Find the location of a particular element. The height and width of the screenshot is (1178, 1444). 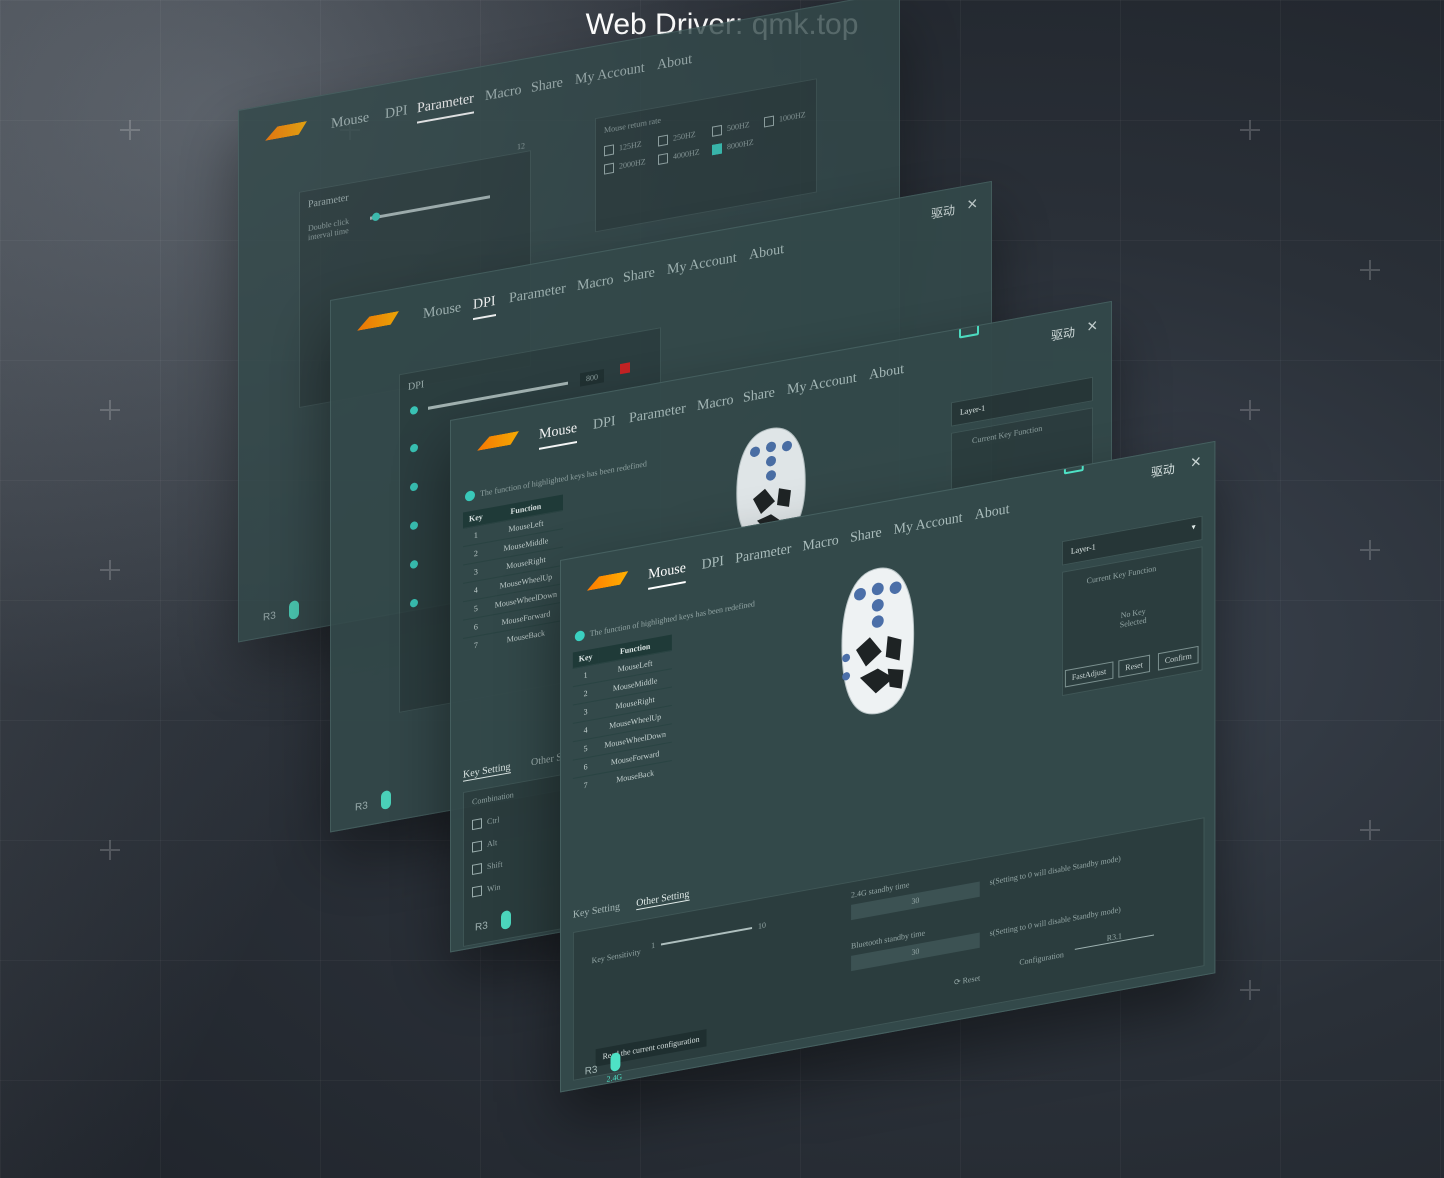

modifier-option: Shift is located at coordinates (487, 867).